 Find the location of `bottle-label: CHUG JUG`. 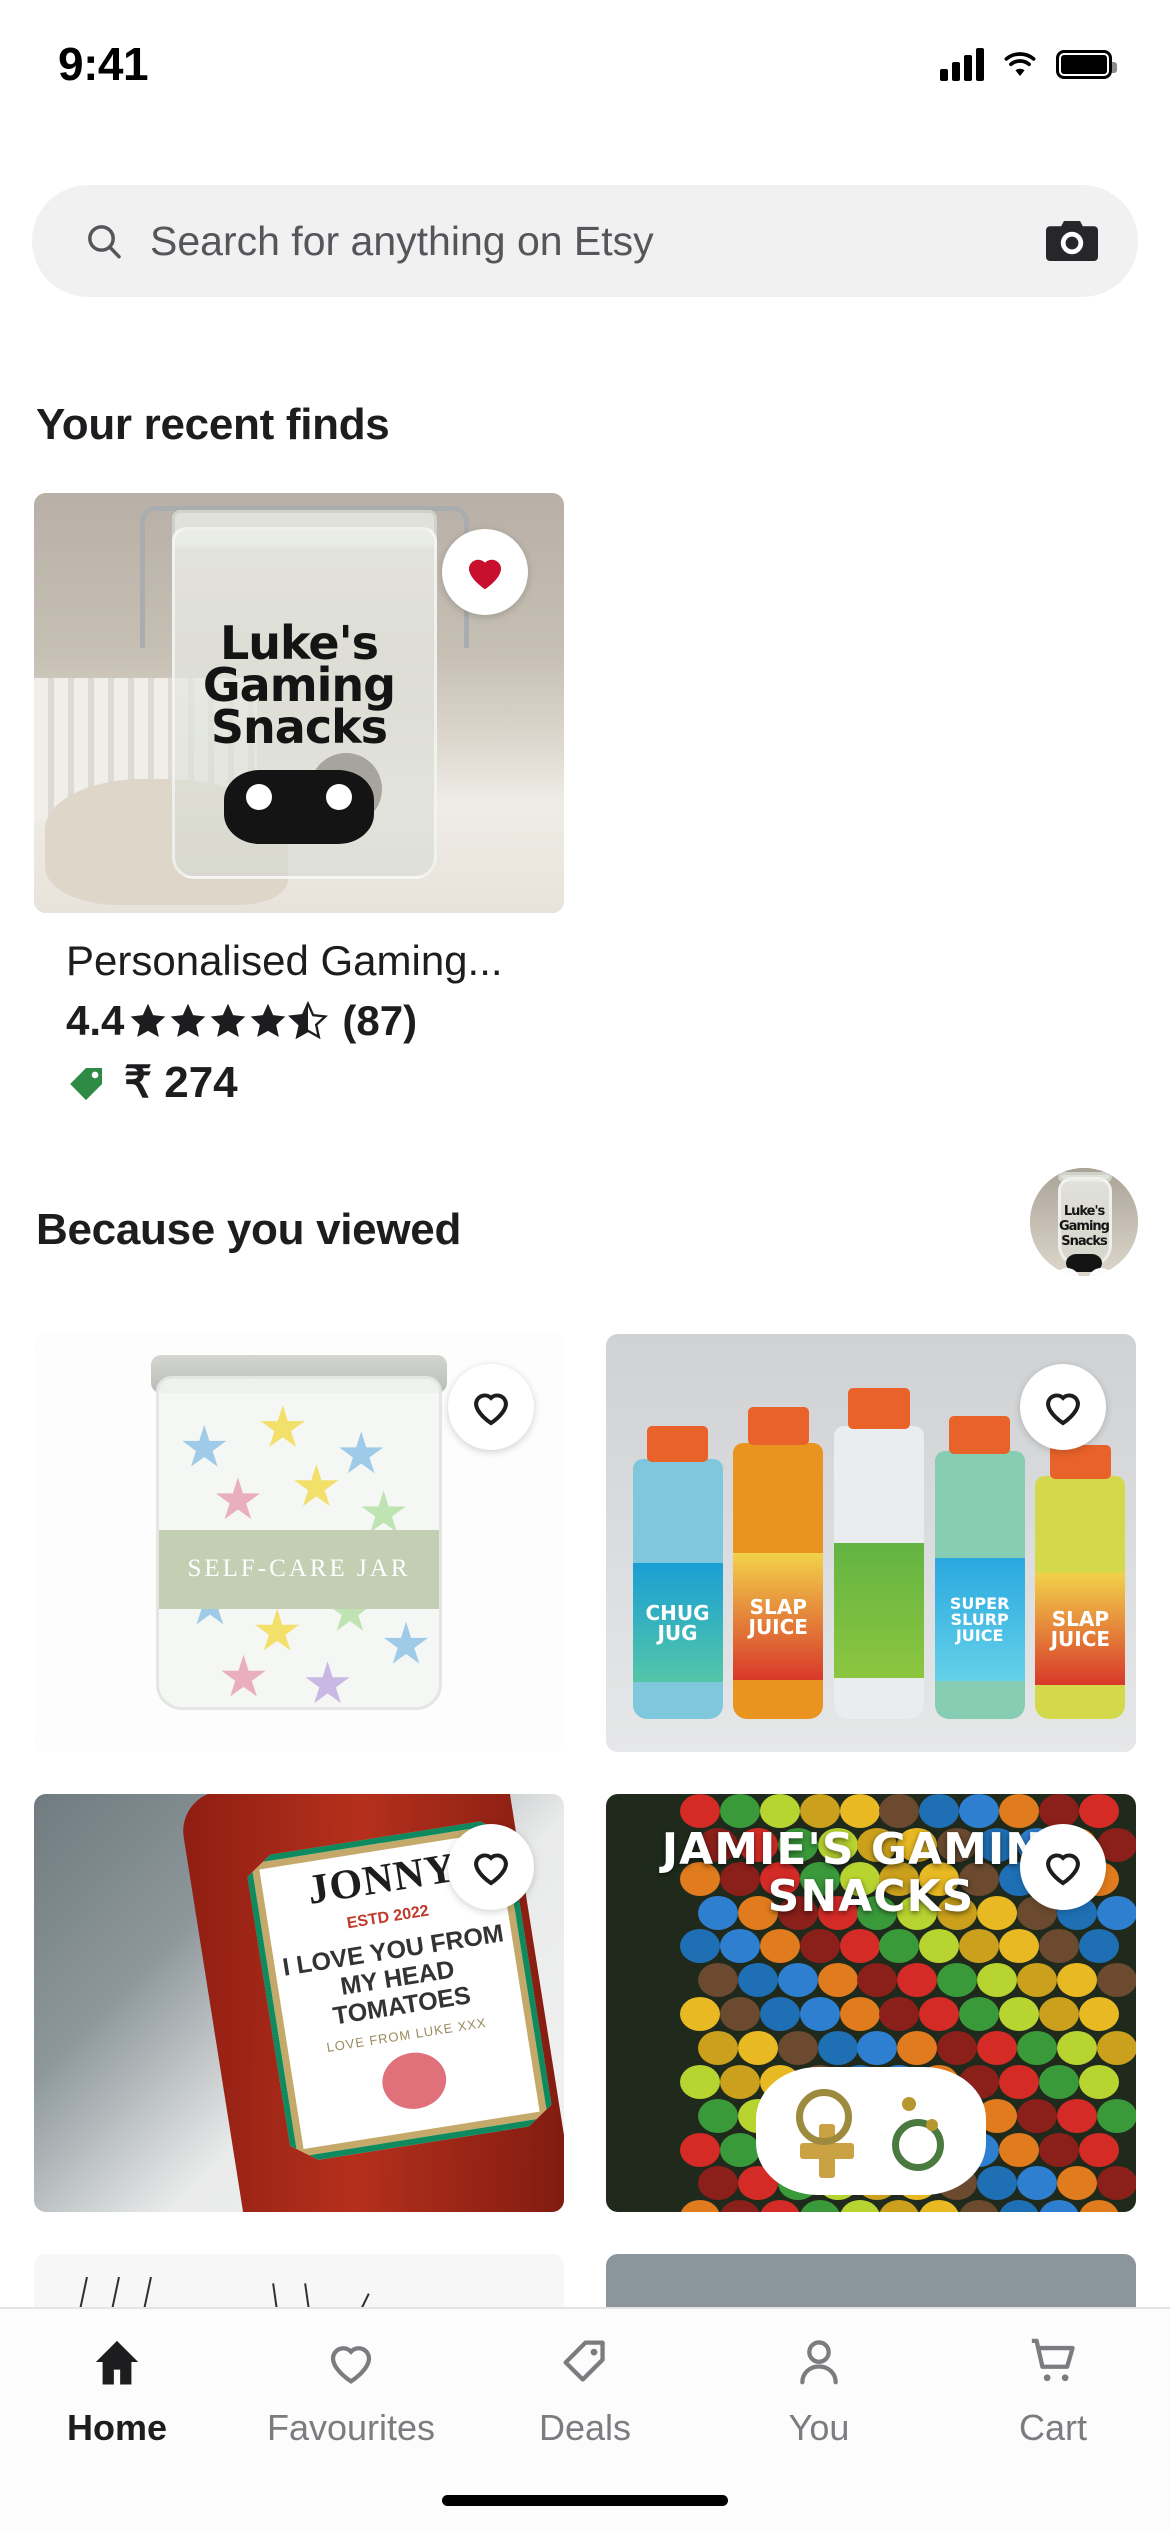

bottle-label: CHUG JUG is located at coordinates (677, 1623).